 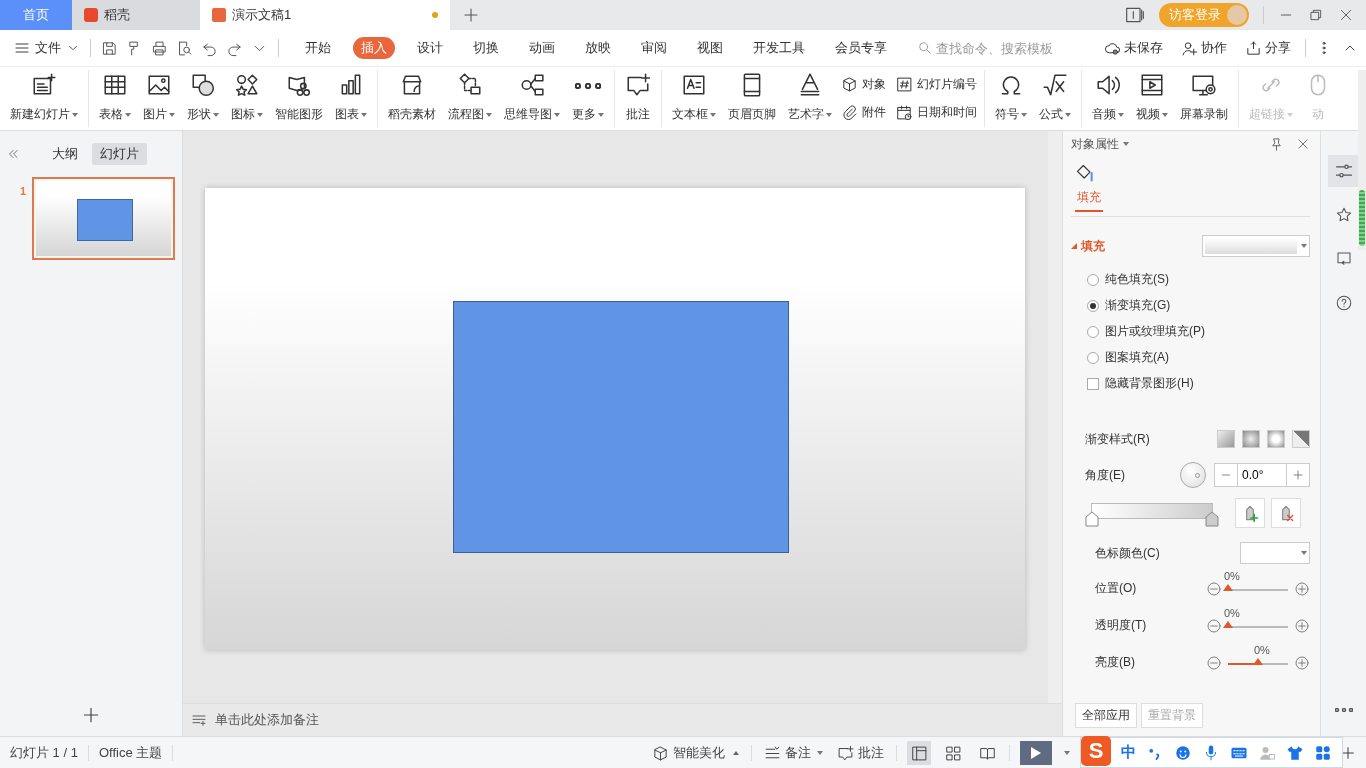 I want to click on expand-triangle-icon, so click(x=1074, y=246).